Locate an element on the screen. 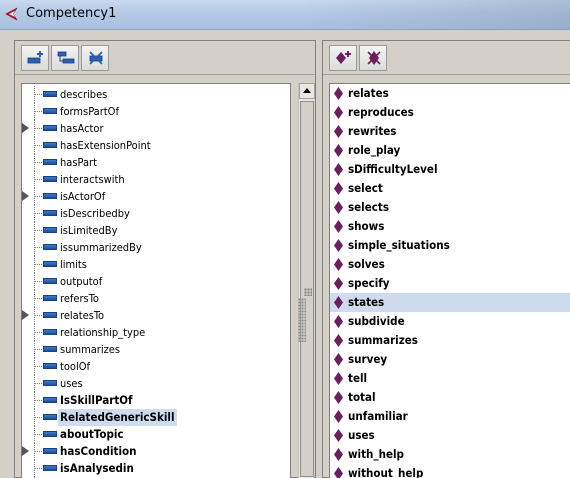  tree-item: IsSkillPartOf is located at coordinates (156, 400).